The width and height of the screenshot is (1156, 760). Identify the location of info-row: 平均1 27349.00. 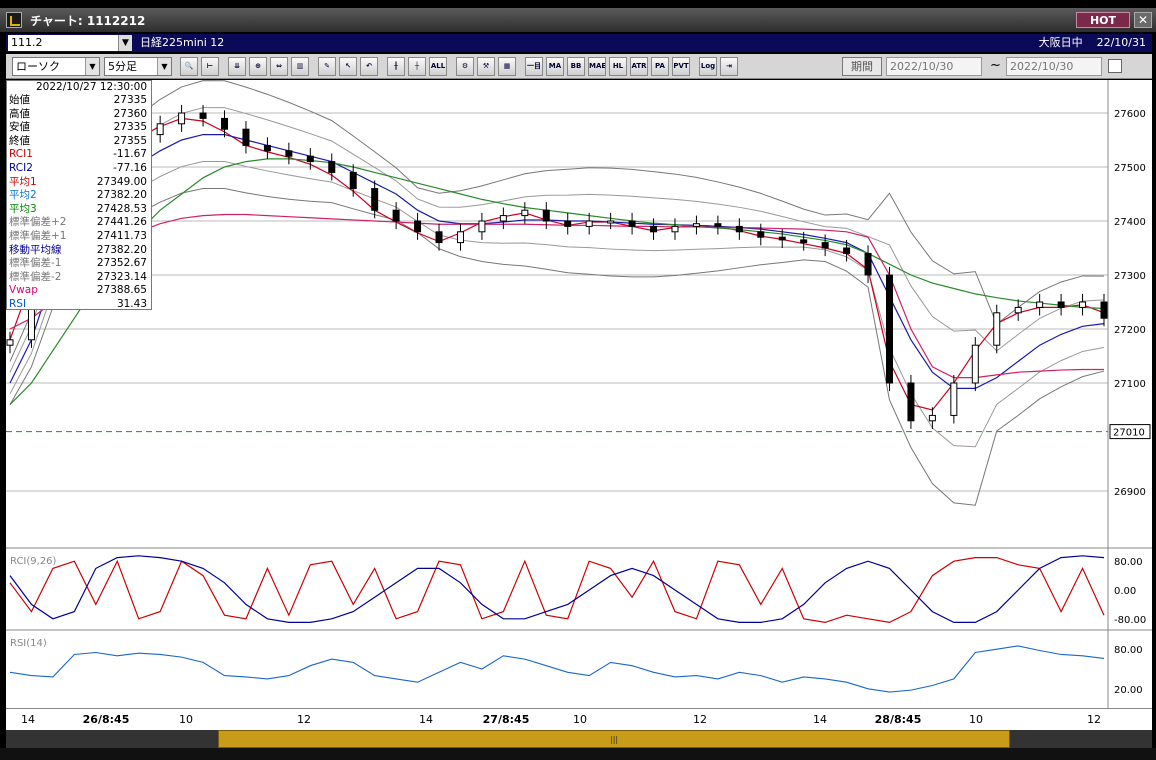
(79, 183).